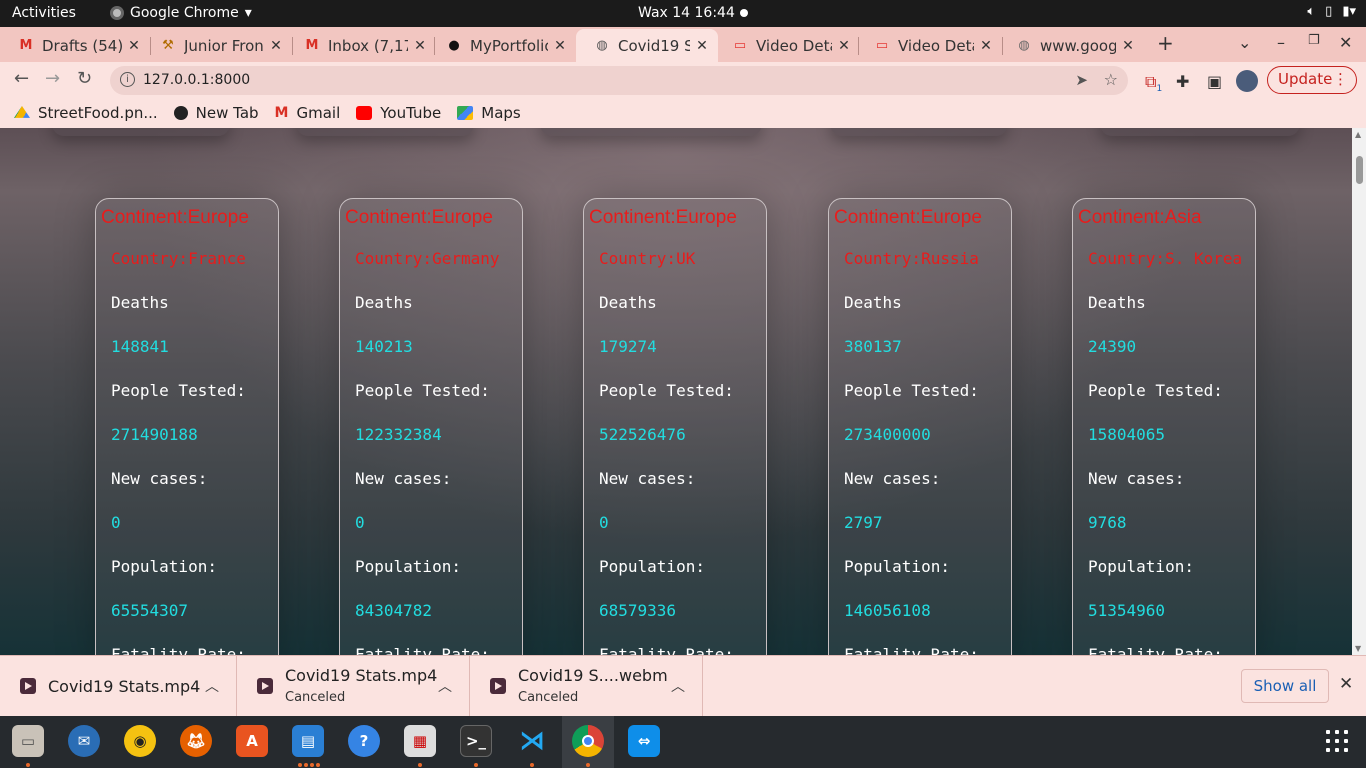 This screenshot has width=1366, height=768. Describe the element at coordinates (1244, 42) in the screenshot. I see `tab-search-chevron-icon: ⌄` at that location.